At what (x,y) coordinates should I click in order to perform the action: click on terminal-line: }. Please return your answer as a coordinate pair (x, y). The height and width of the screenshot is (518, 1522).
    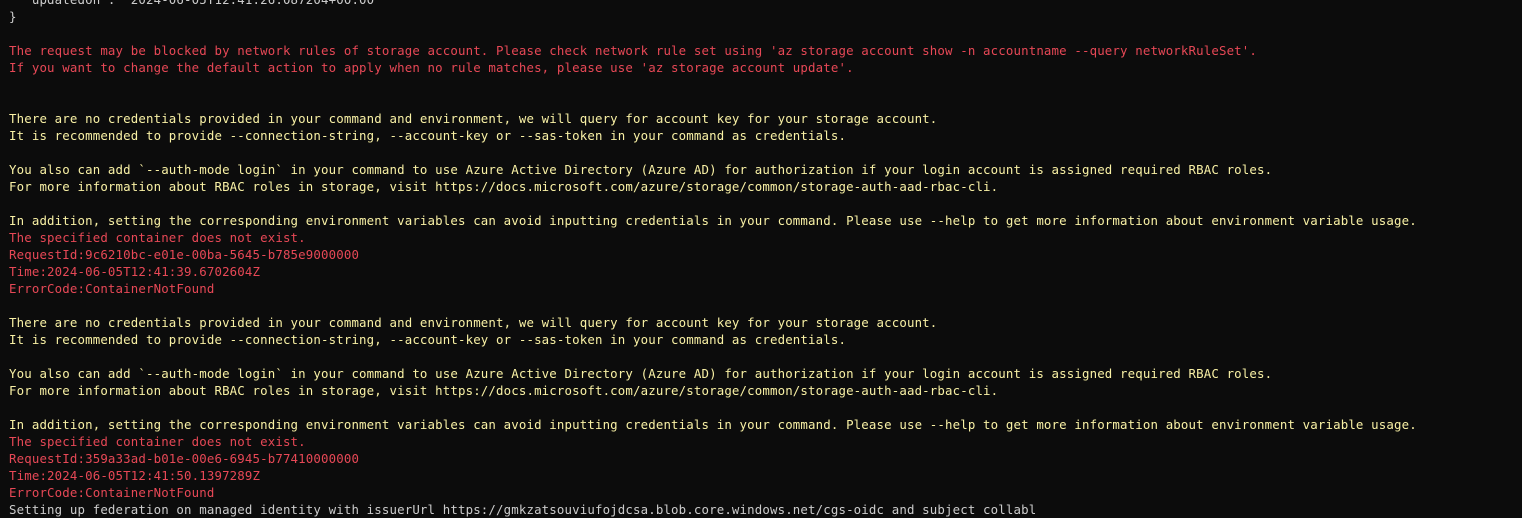
    Looking at the image, I should click on (13, 16).